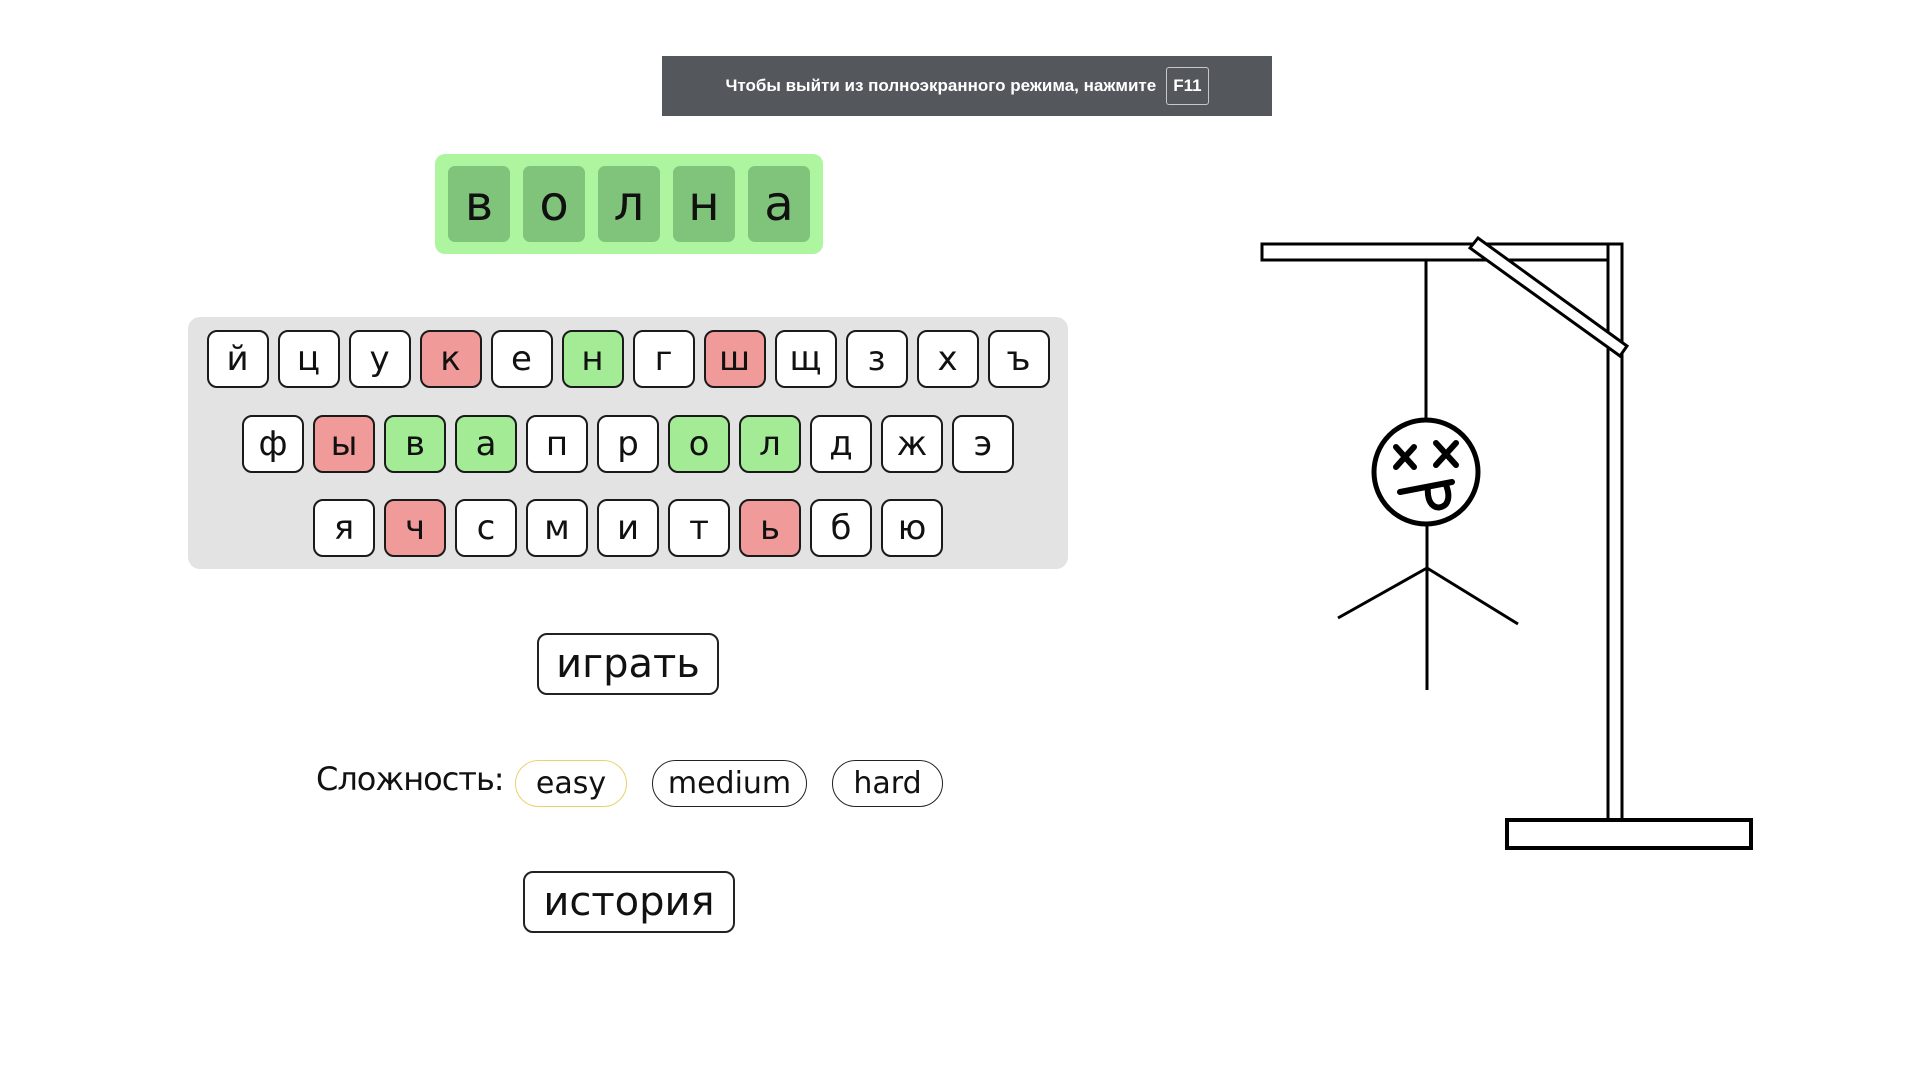  What do you see at coordinates (805, 359) in the screenshot?
I see `letter-key: щ` at bounding box center [805, 359].